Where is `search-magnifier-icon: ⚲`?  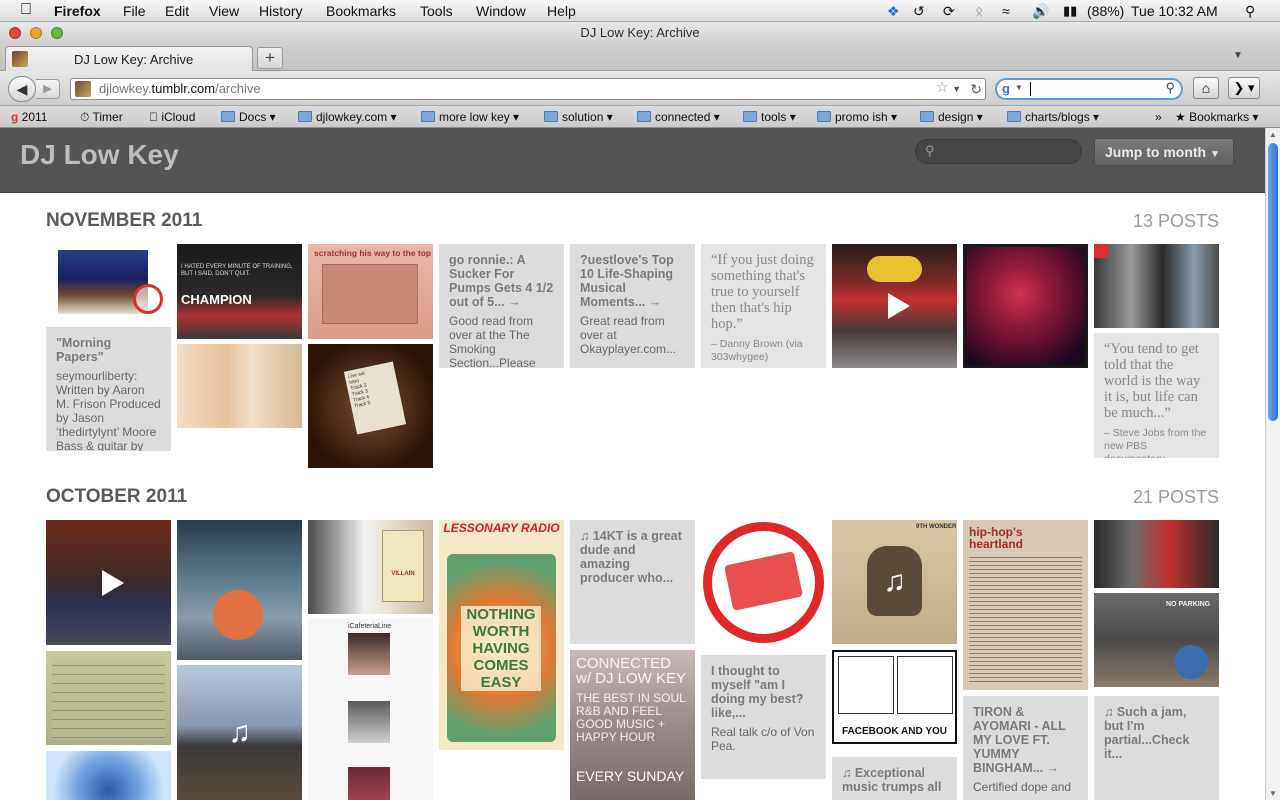 search-magnifier-icon: ⚲ is located at coordinates (1170, 88).